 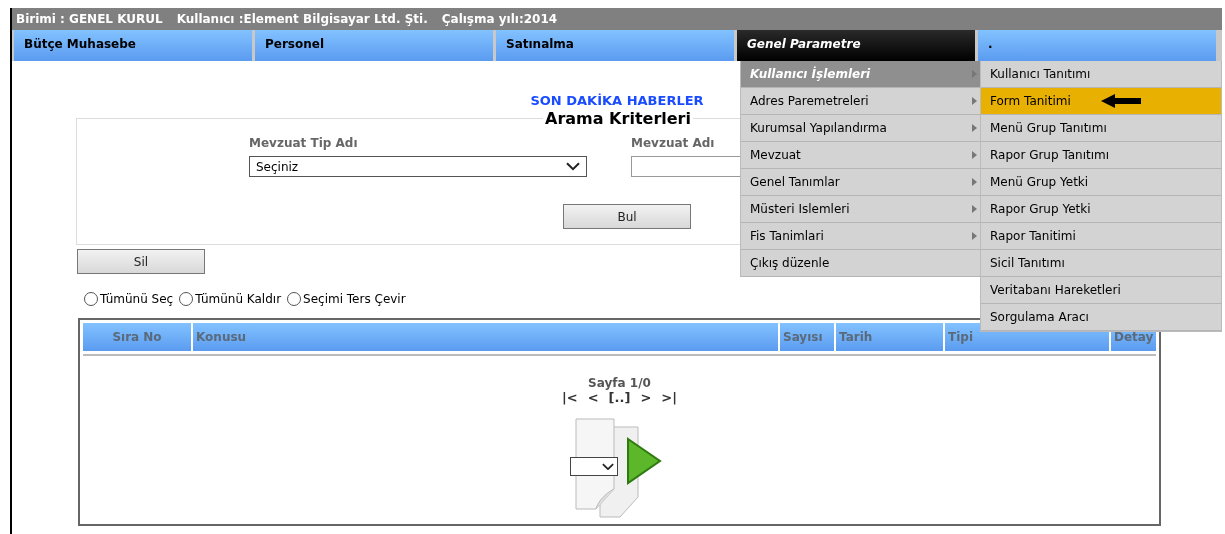 What do you see at coordinates (618, 118) in the screenshot?
I see `search-legend: Arama Kriterleri` at bounding box center [618, 118].